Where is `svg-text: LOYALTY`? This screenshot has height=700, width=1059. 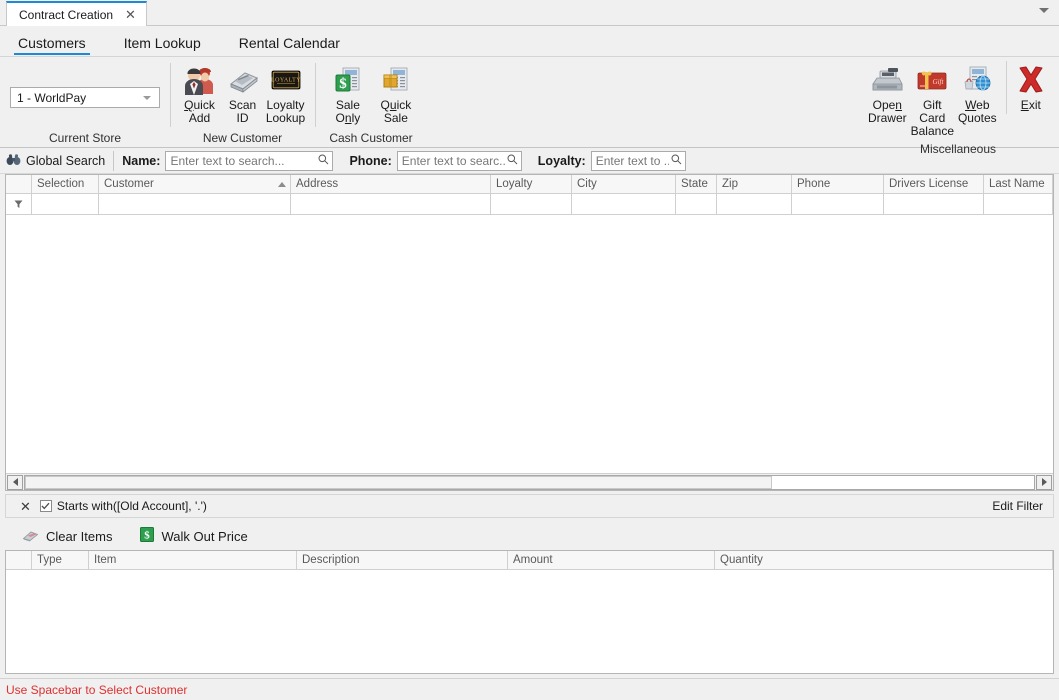
svg-text: LOYALTY is located at coordinates (286, 81).